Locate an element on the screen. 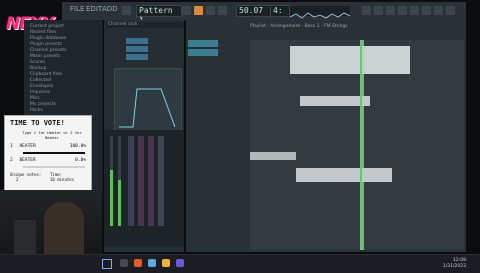 The width and height of the screenshot is (480, 273). daw-toolbar: FILE EDIT ADD Pattern 1 50.07 4: is located at coordinates (264, 13).